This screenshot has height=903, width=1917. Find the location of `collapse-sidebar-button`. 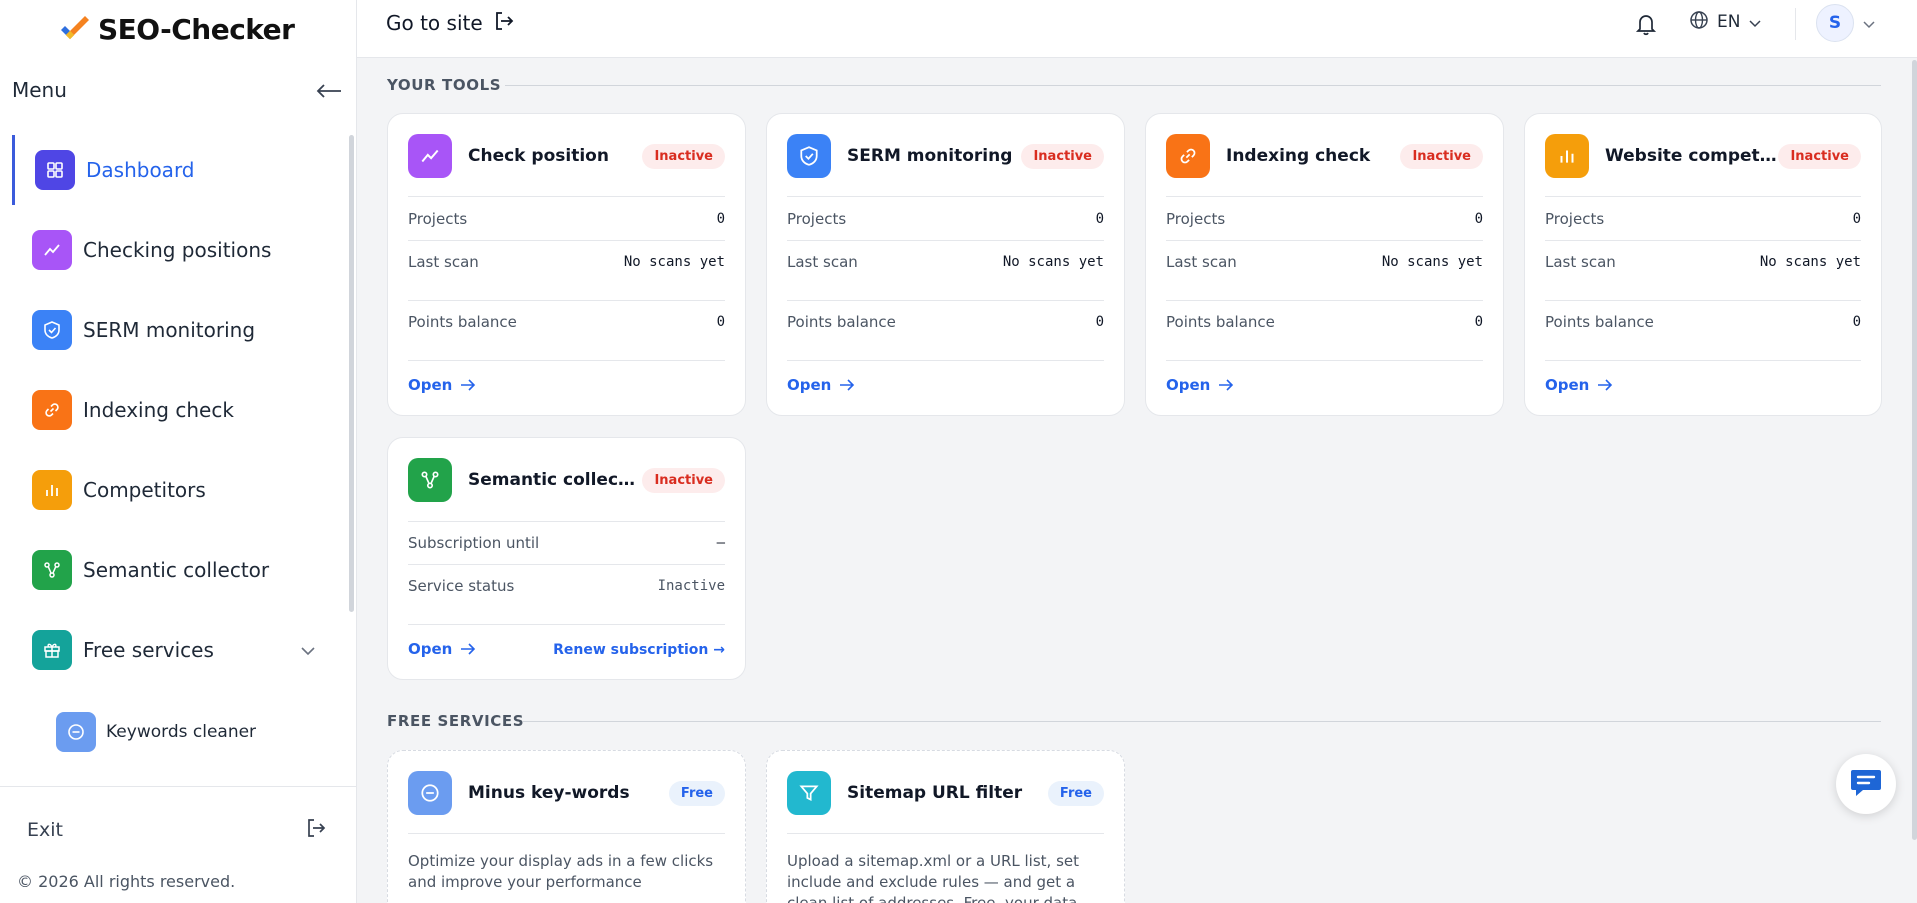

collapse-sidebar-button is located at coordinates (329, 90).